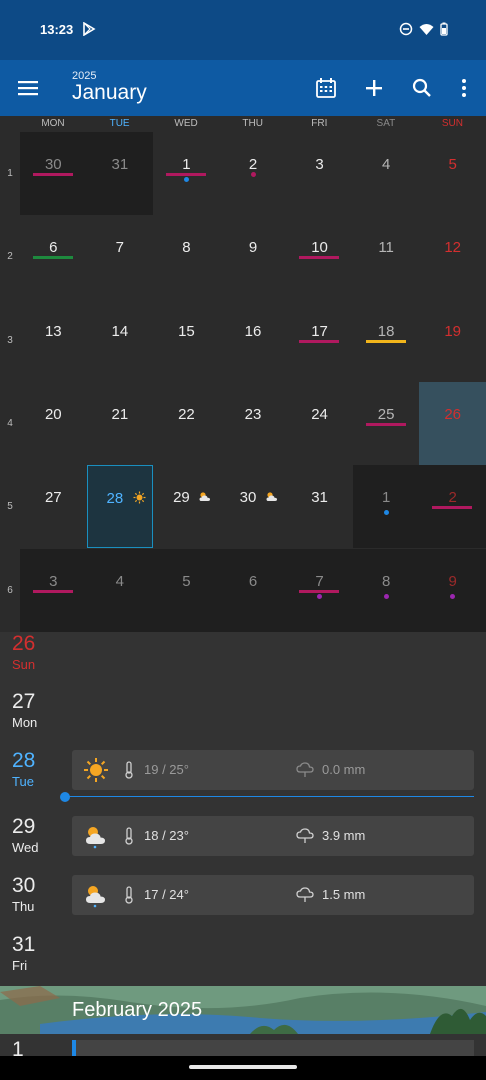  I want to click on thermometer-icon, so click(129, 836).